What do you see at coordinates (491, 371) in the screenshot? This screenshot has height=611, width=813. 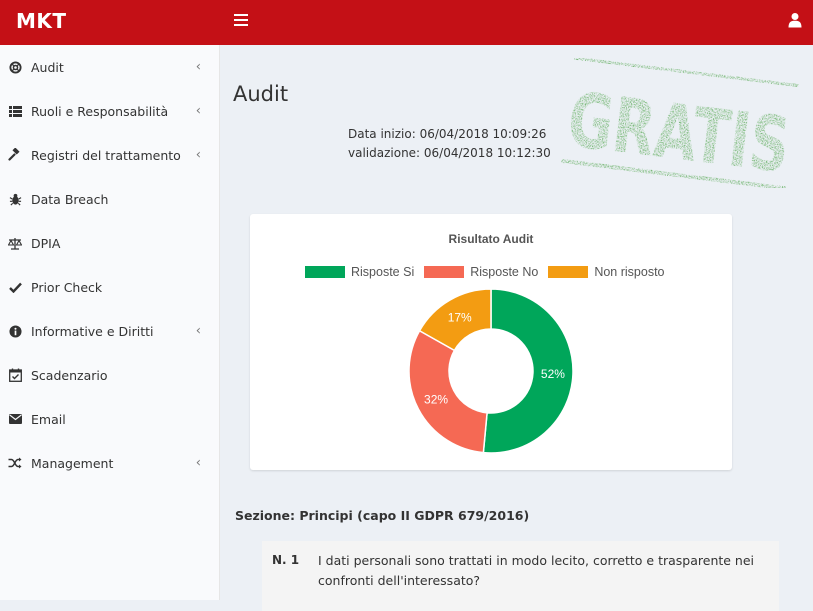 I see `donut-chart: 52% 32% 17%` at bounding box center [491, 371].